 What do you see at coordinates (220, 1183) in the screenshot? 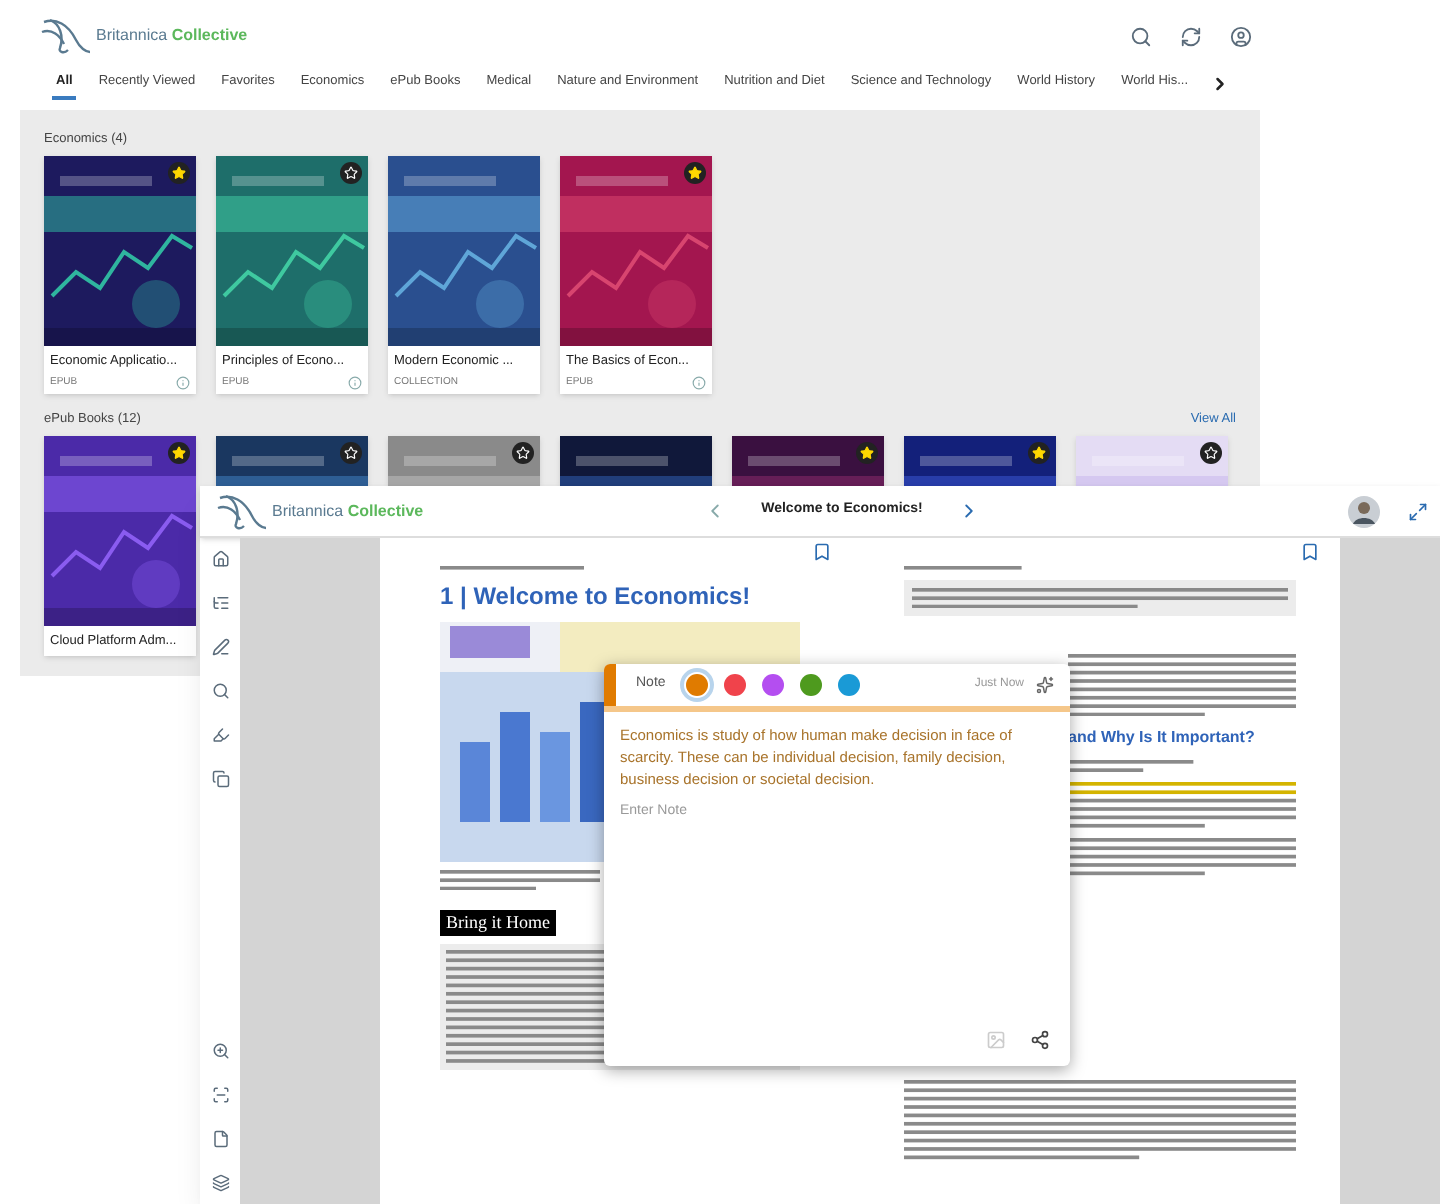
I see `layers-icon` at bounding box center [220, 1183].